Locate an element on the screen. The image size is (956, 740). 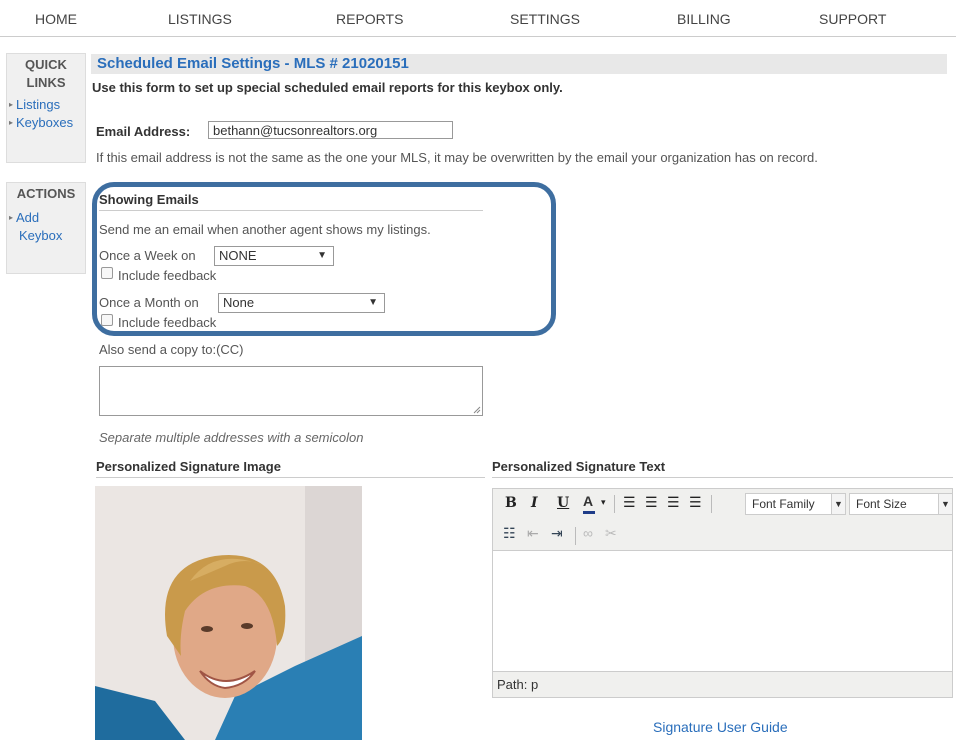
bold-button: B is located at coordinates (511, 503).